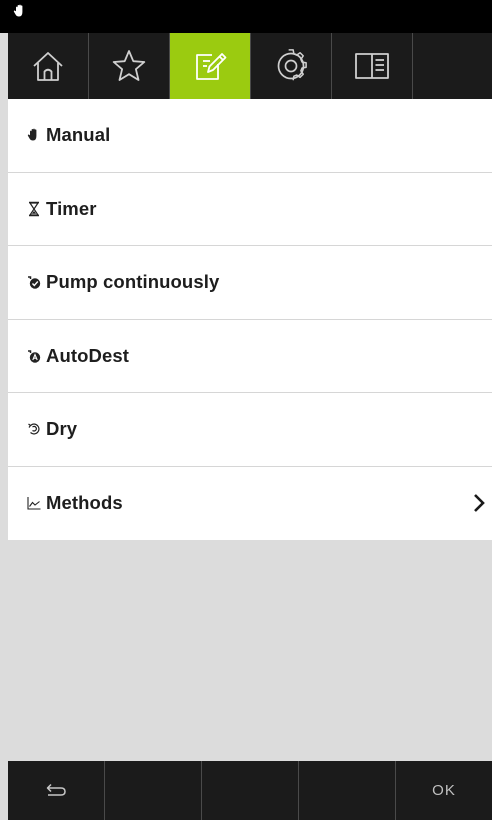 The height and width of the screenshot is (820, 492). I want to click on star-icon, so click(129, 65).